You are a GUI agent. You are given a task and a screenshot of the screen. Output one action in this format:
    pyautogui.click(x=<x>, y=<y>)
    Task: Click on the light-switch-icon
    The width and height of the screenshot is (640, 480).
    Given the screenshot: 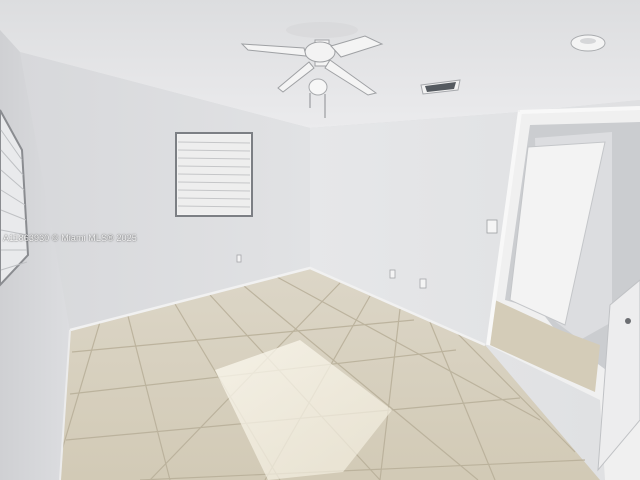 What is the action you would take?
    pyautogui.click(x=492, y=226)
    